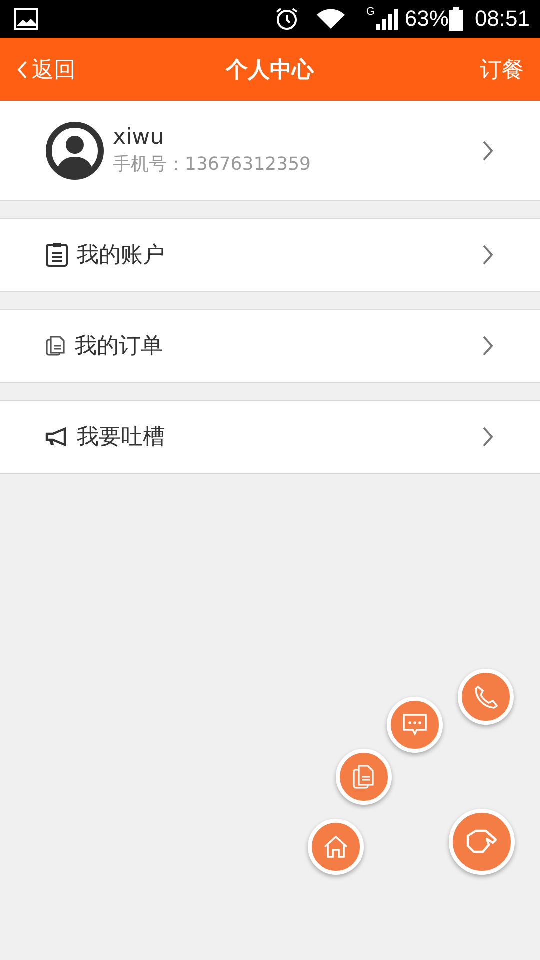 This screenshot has width=540, height=960. Describe the element at coordinates (270, 255) in the screenshot. I see `menu-item: 我的账户` at that location.